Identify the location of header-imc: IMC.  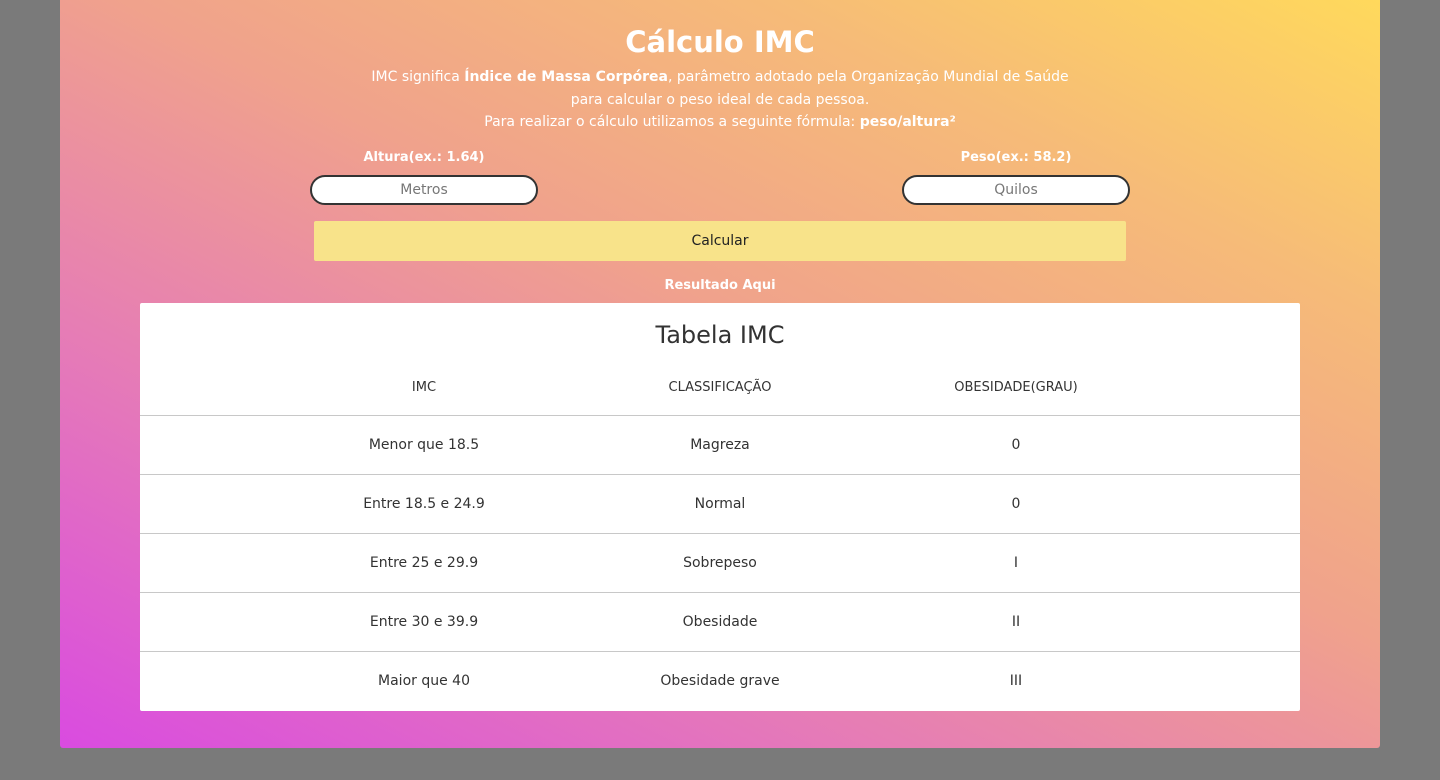
(424, 387).